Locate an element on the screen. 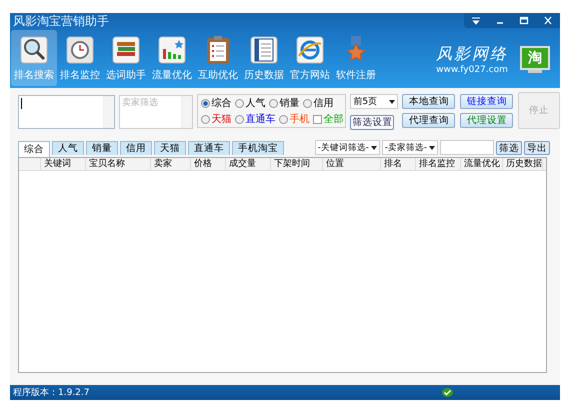 The image size is (583, 415). filter-input is located at coordinates (467, 147).